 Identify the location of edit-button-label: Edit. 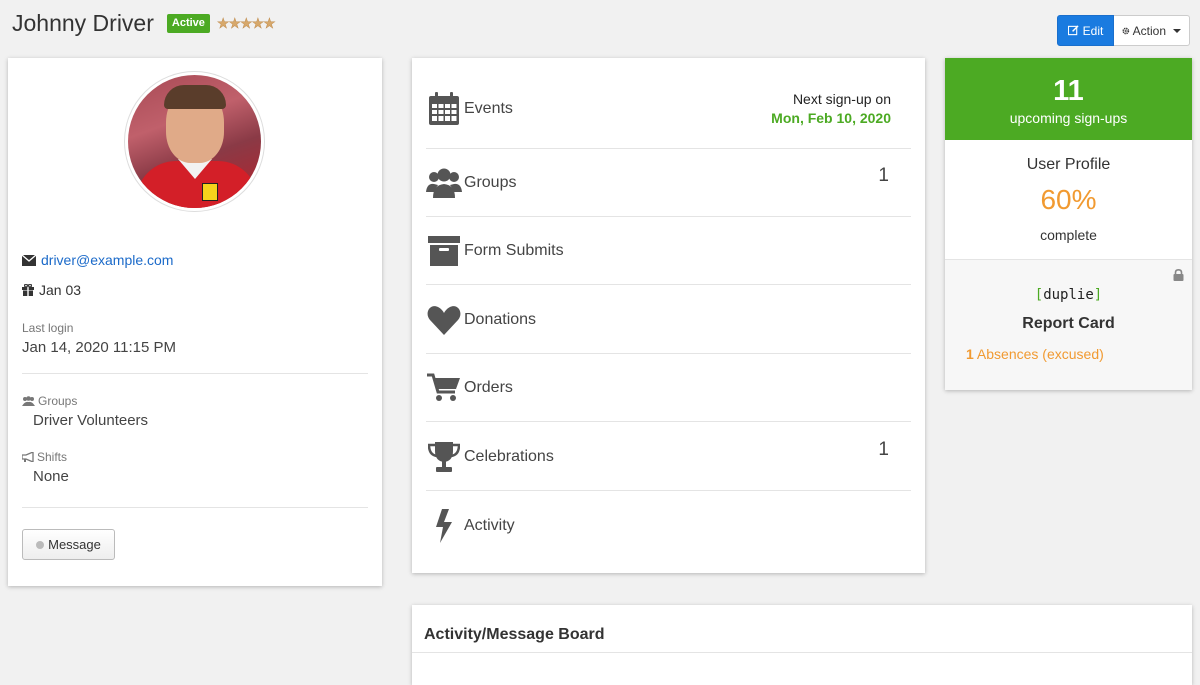
(1093, 30).